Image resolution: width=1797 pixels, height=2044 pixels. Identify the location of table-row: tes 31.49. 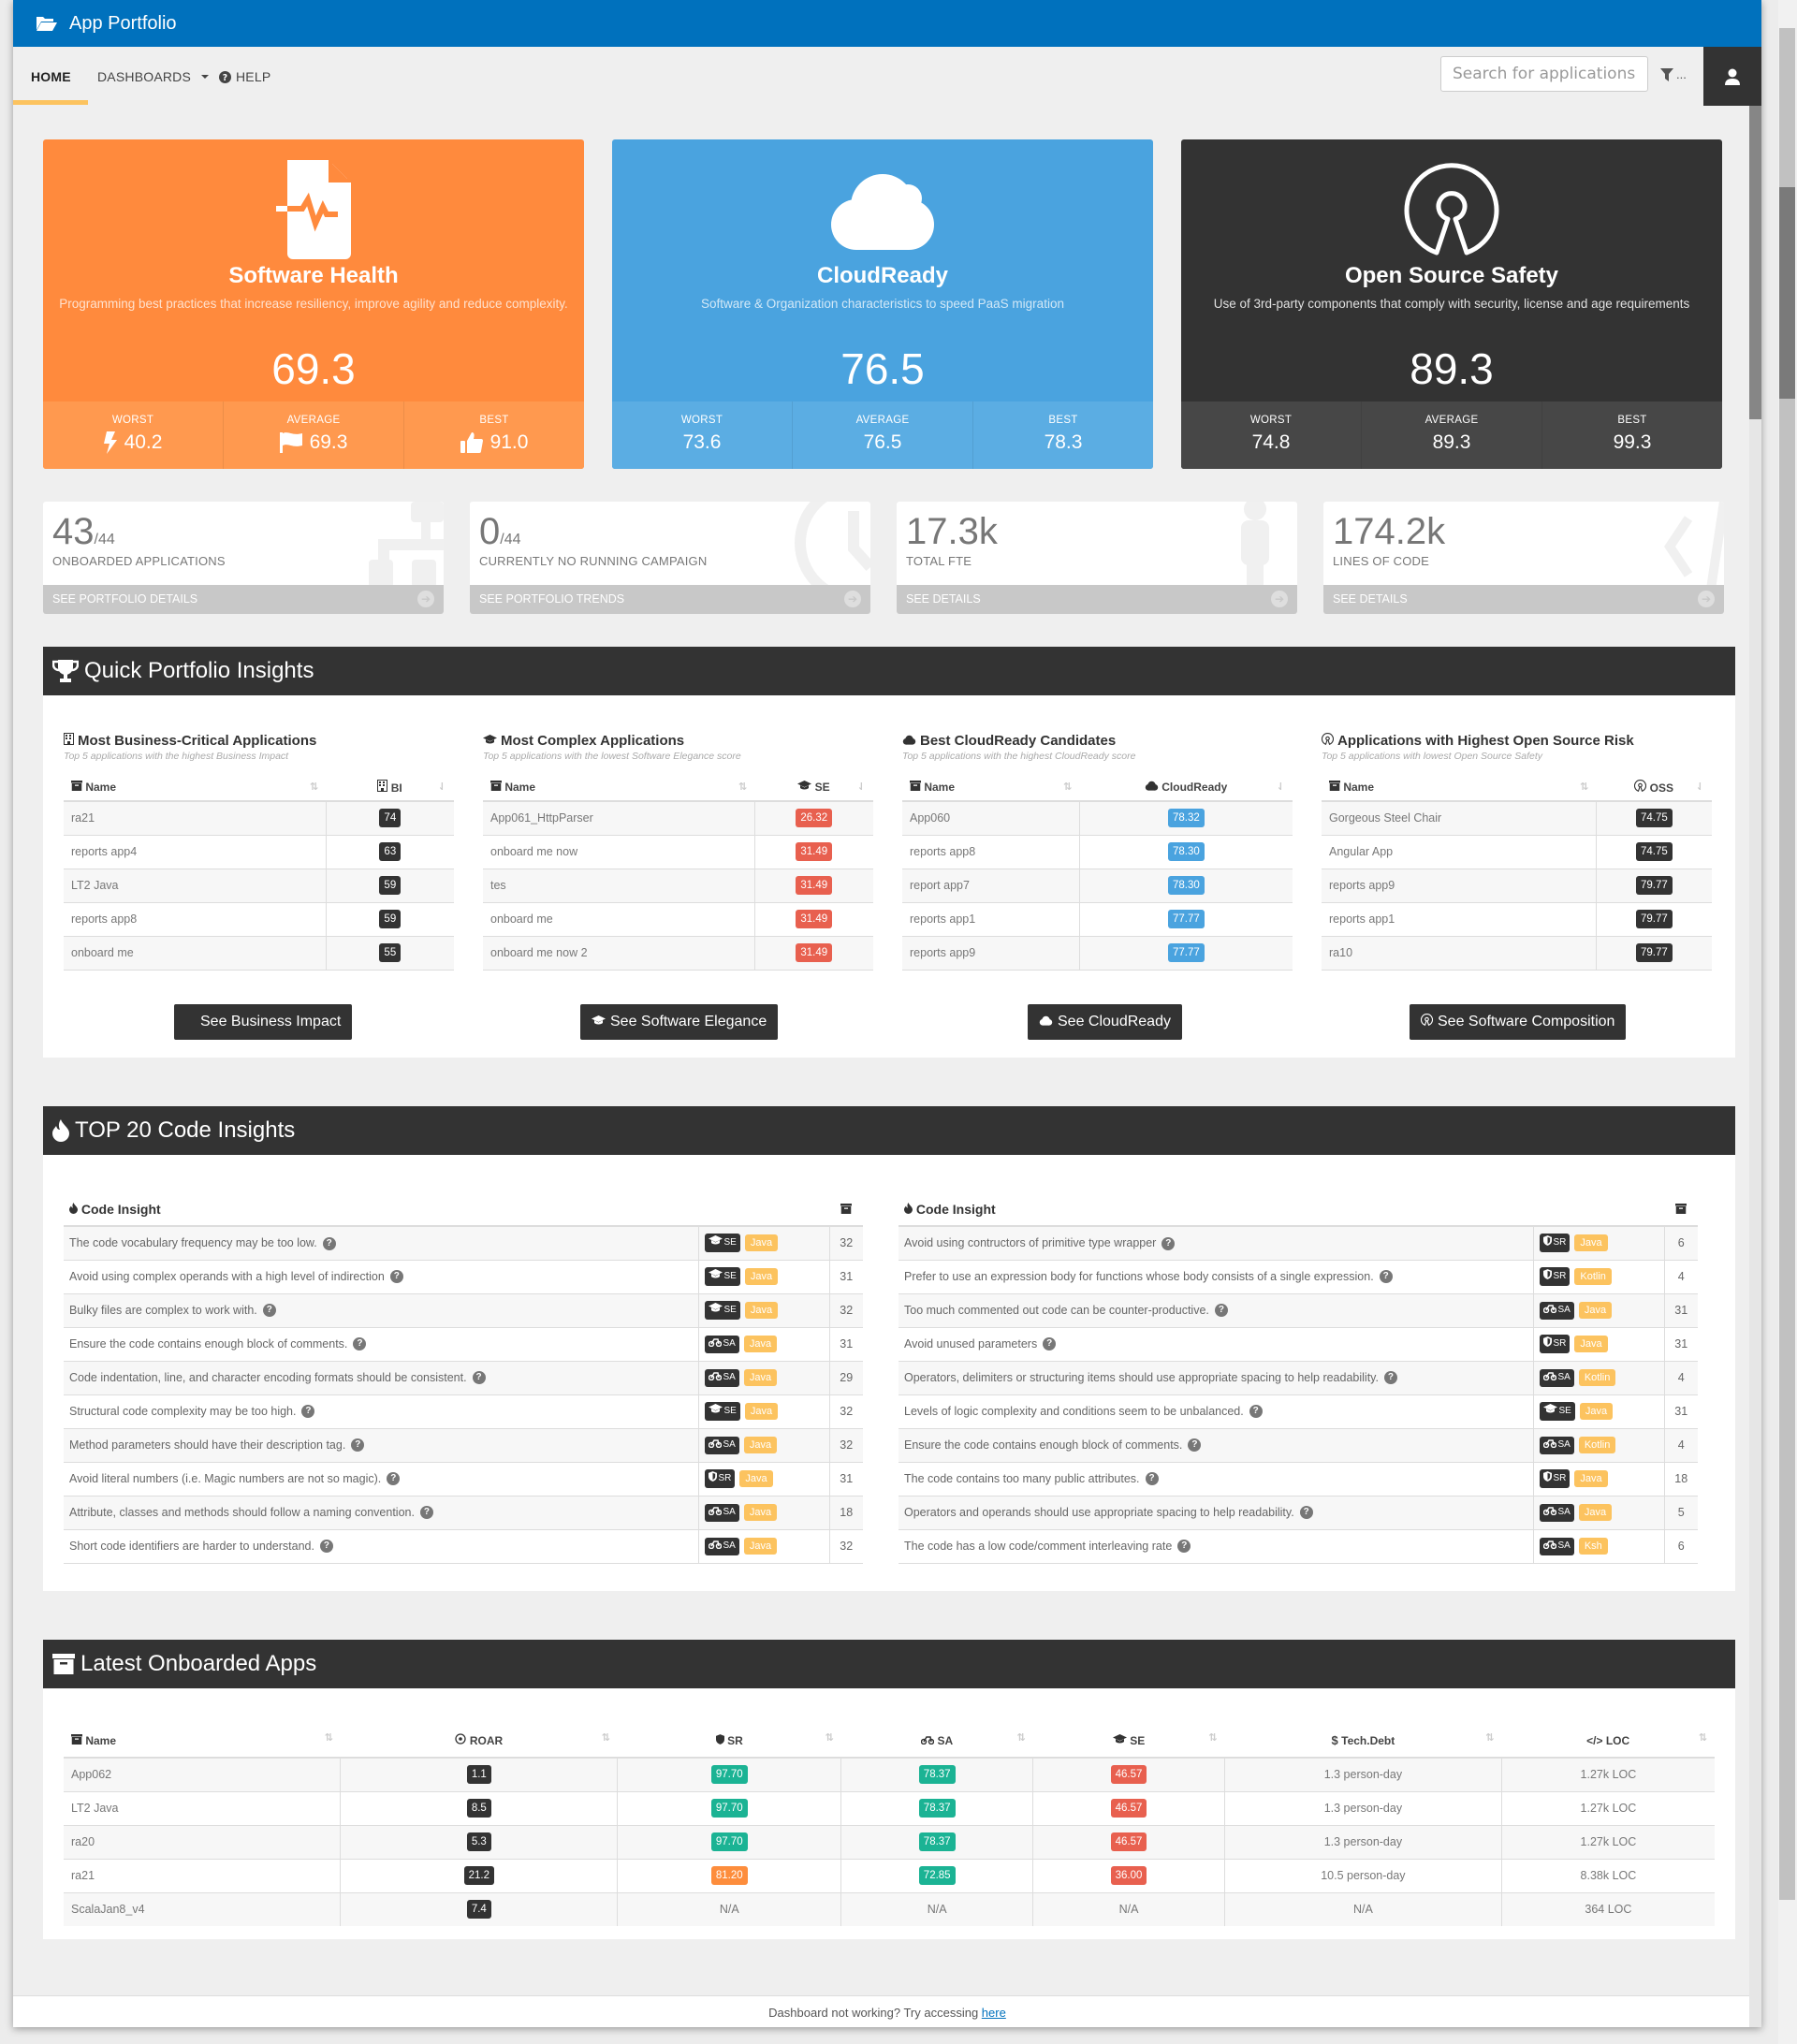
(678, 886).